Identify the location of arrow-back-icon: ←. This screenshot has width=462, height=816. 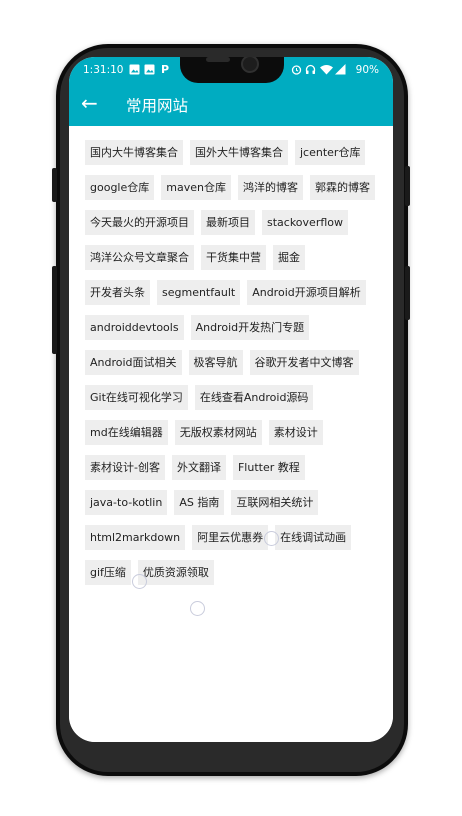
(89, 103).